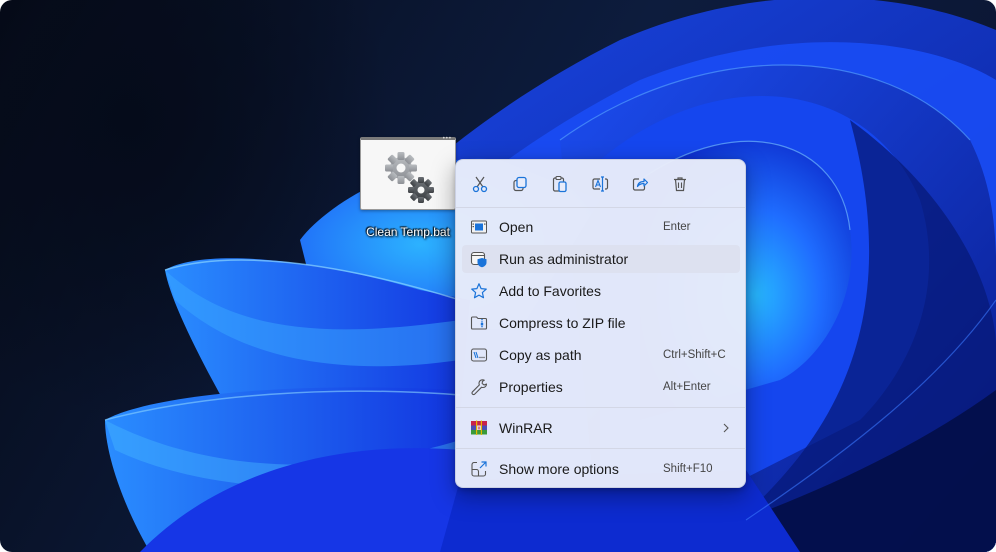 The image size is (996, 552). What do you see at coordinates (479, 227) in the screenshot?
I see `open-window-icon` at bounding box center [479, 227].